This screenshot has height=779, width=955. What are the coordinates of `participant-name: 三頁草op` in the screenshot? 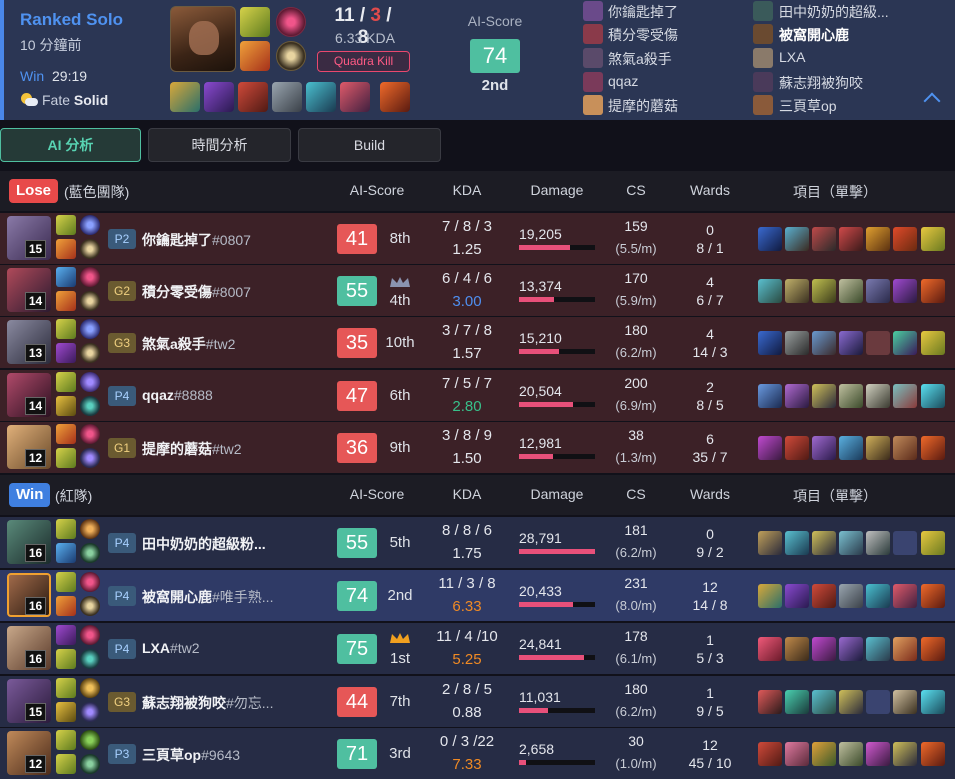 It's located at (808, 106).